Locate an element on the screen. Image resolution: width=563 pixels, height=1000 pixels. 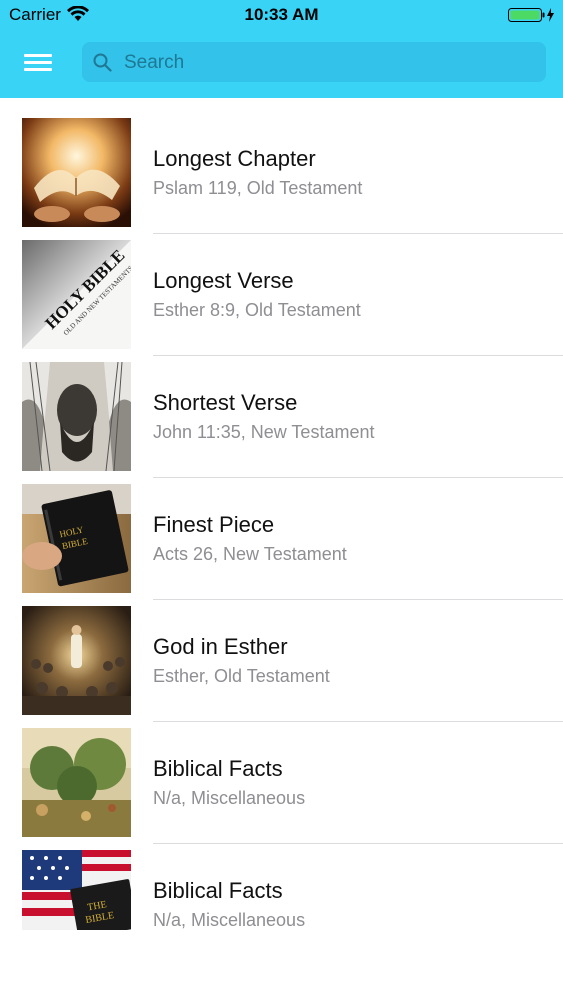
header: Carrier 10:33 AM is located at coordinates (281, 49).